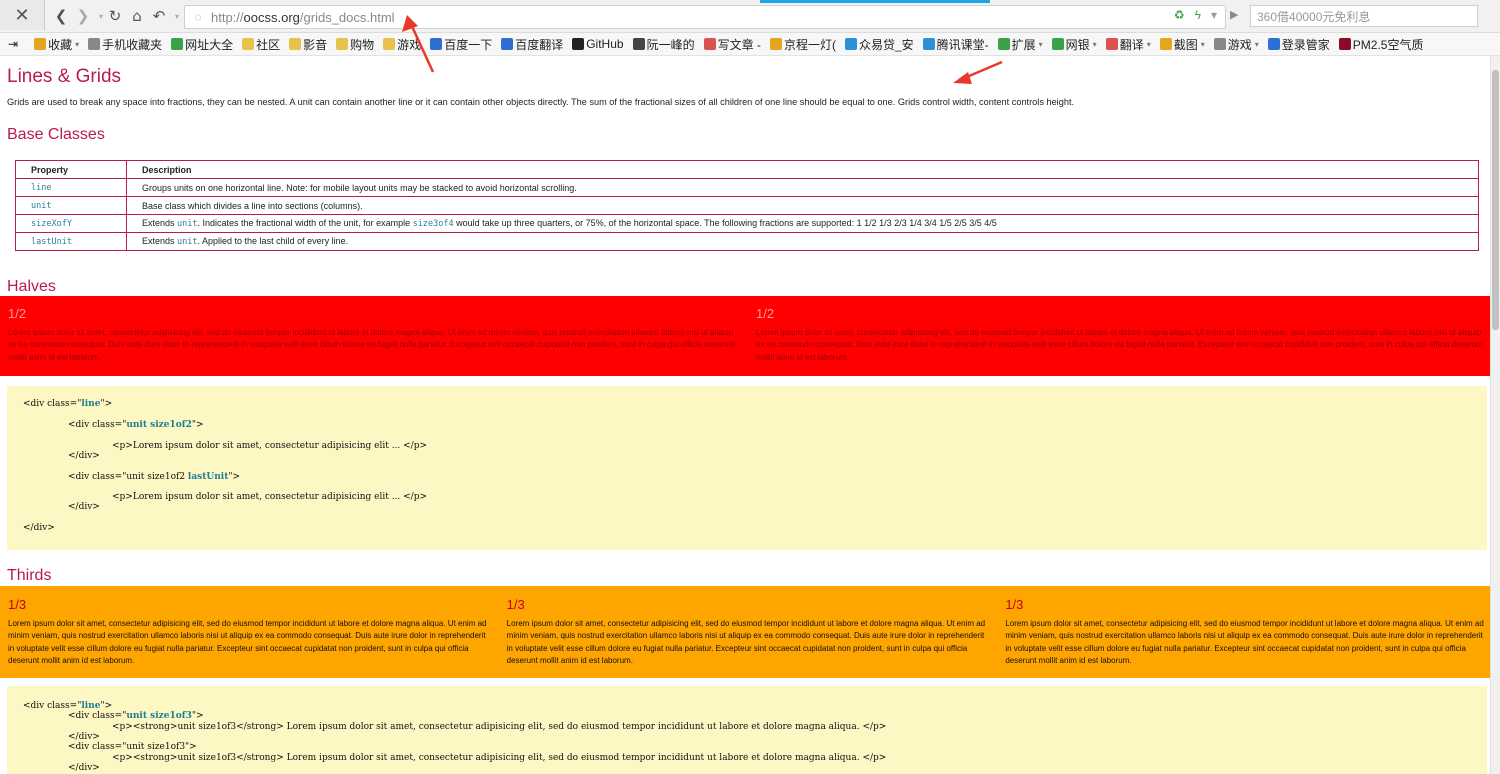  I want to click on bookmark-label: 网址大全, so click(209, 44).